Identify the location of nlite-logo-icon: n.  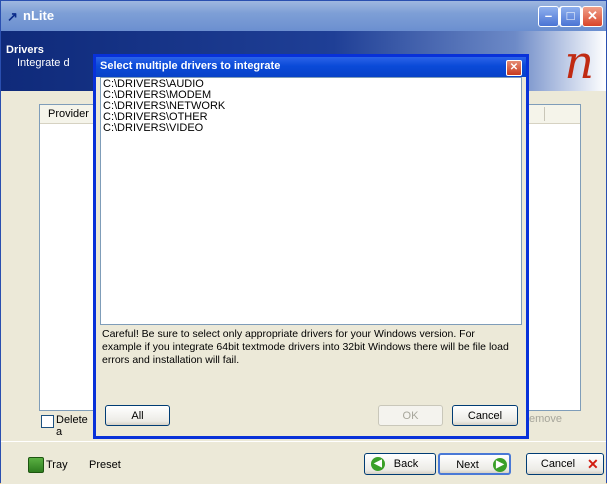
(579, 62).